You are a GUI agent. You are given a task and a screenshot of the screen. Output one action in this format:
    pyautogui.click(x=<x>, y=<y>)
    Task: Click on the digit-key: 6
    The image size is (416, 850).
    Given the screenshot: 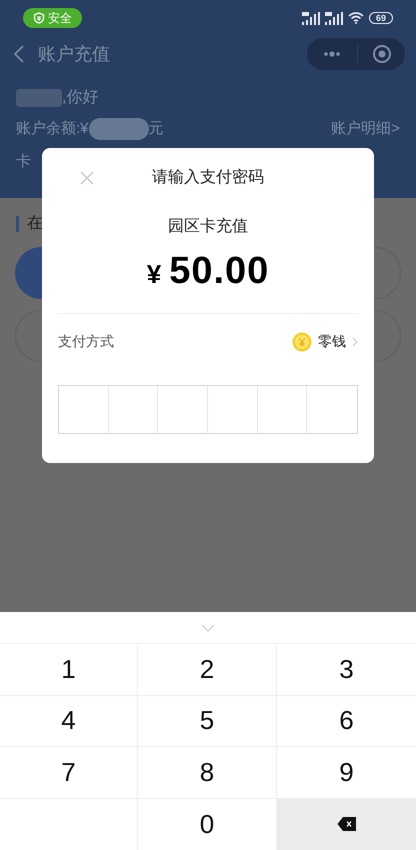 What is the action you would take?
    pyautogui.click(x=346, y=721)
    